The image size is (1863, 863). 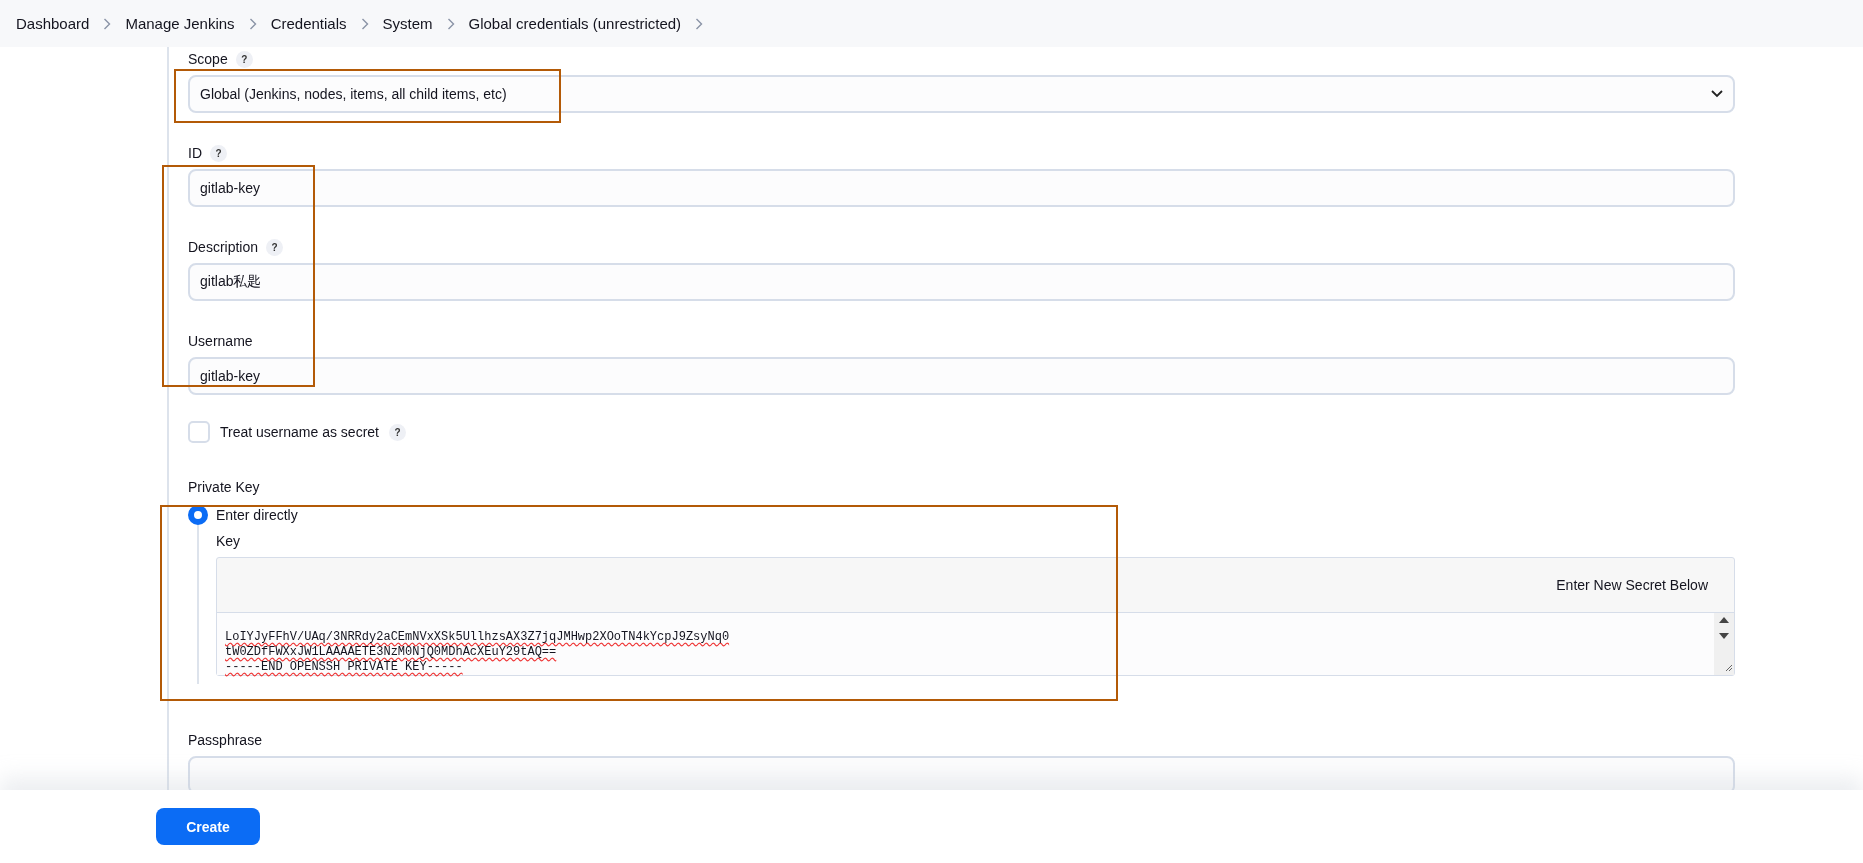 I want to click on scrollbar-drawing, so click(x=1724, y=644).